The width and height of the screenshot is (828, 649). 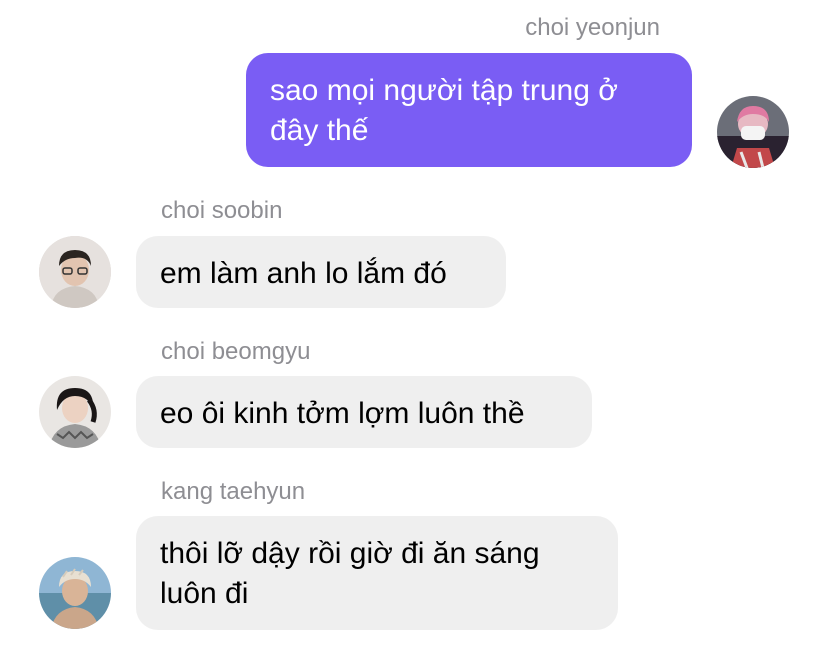 I want to click on avatar-beomgyu-icon, so click(x=75, y=412).